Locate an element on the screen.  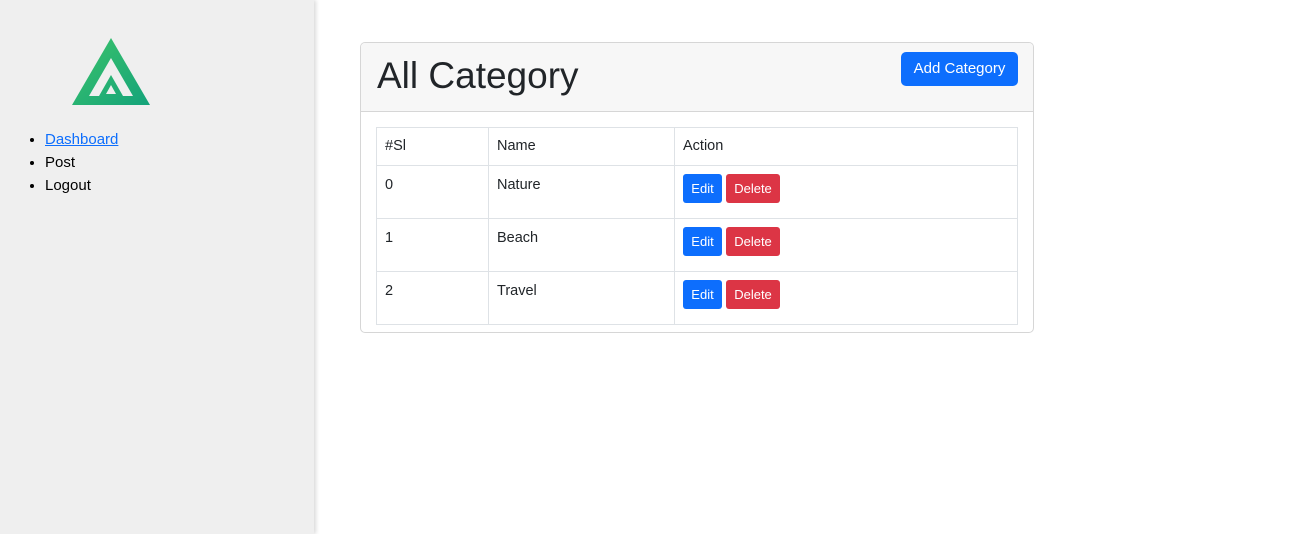
table-row: 0 Nature Edit Delete is located at coordinates (697, 192).